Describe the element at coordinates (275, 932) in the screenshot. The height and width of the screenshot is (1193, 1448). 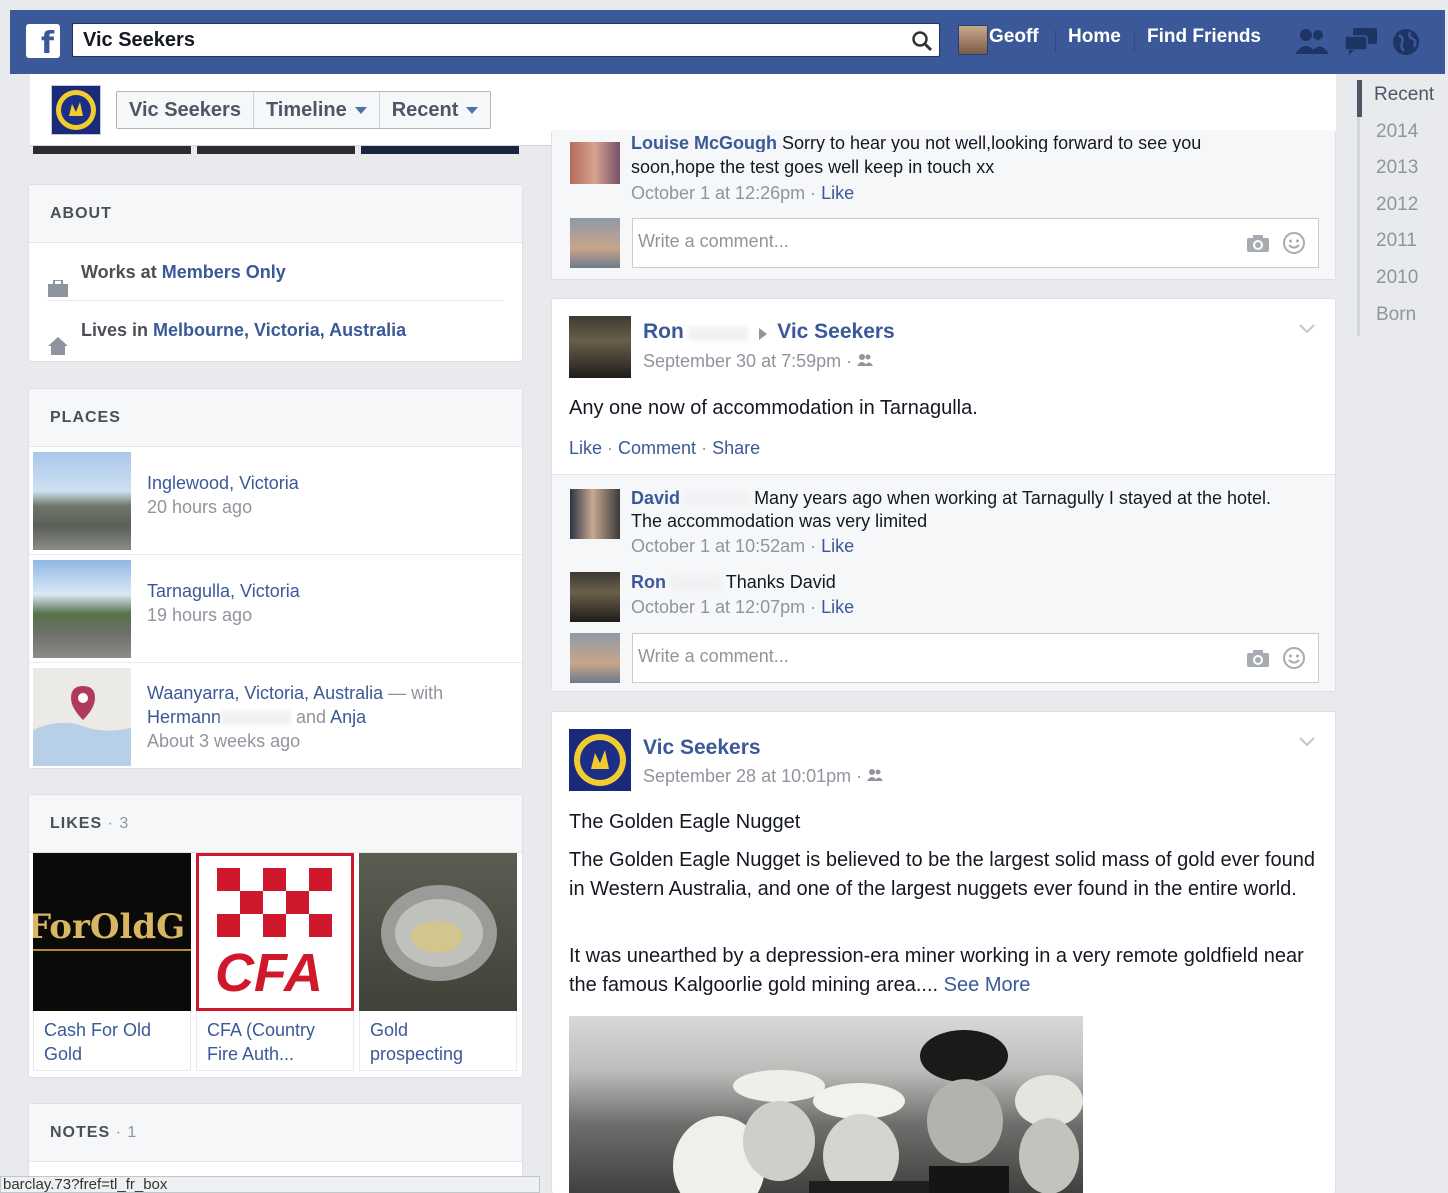
I see `like-image: CFA` at that location.